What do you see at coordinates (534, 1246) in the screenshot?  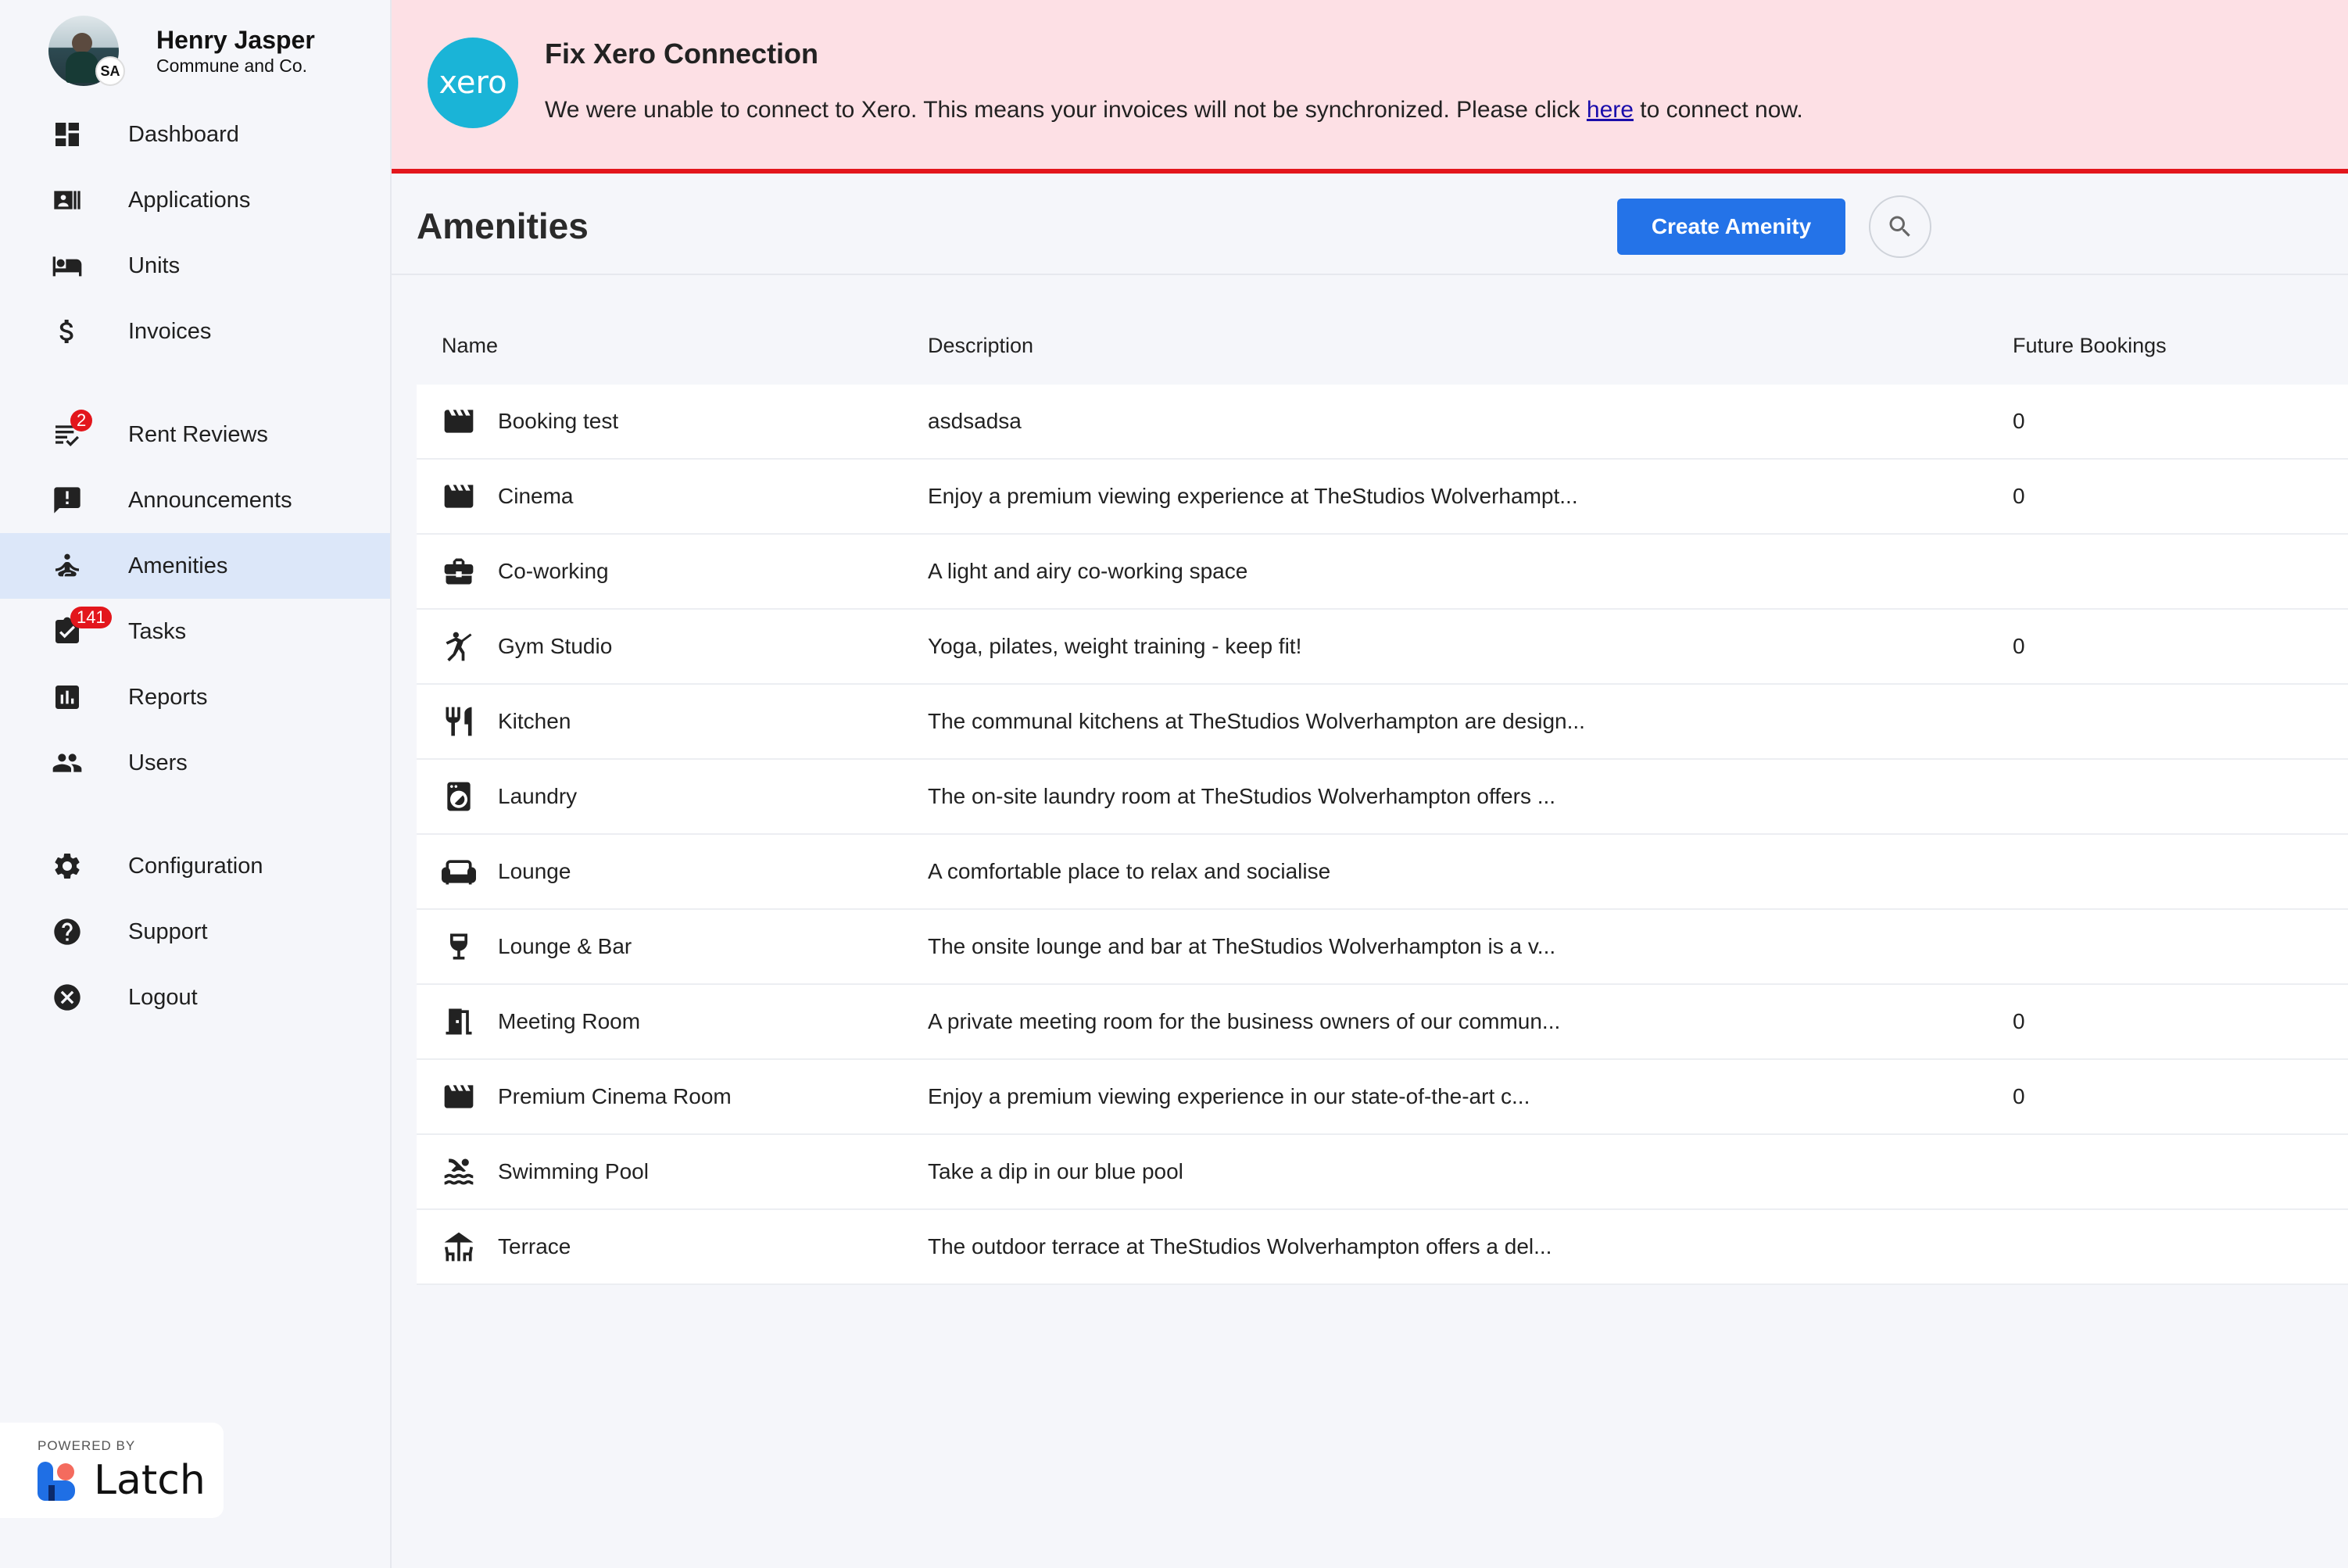 I see `amenity-name: Terrace` at bounding box center [534, 1246].